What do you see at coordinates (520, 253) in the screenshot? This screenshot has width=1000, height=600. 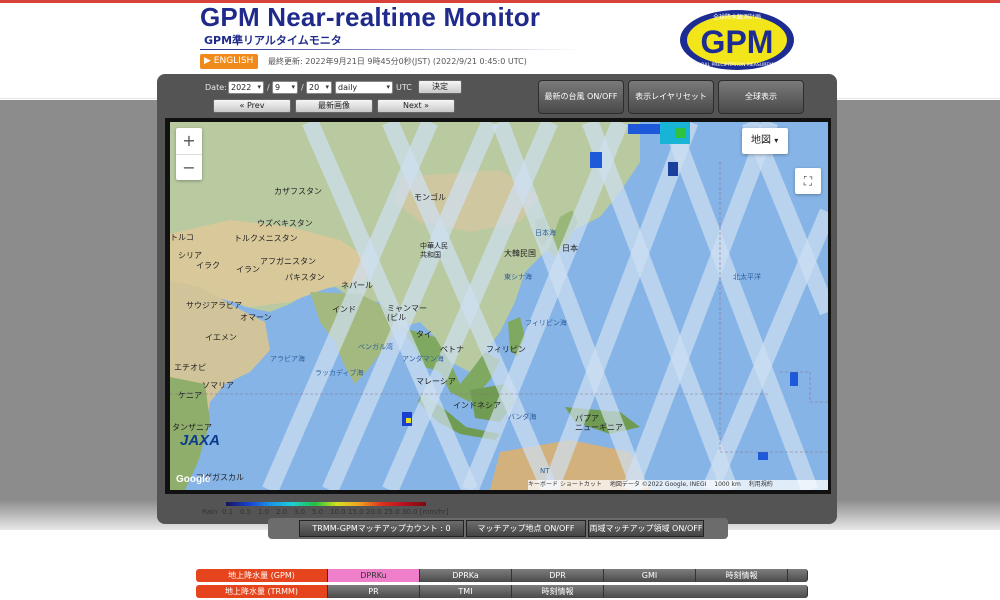 I see `map-label-korea: 大韓民国` at bounding box center [520, 253].